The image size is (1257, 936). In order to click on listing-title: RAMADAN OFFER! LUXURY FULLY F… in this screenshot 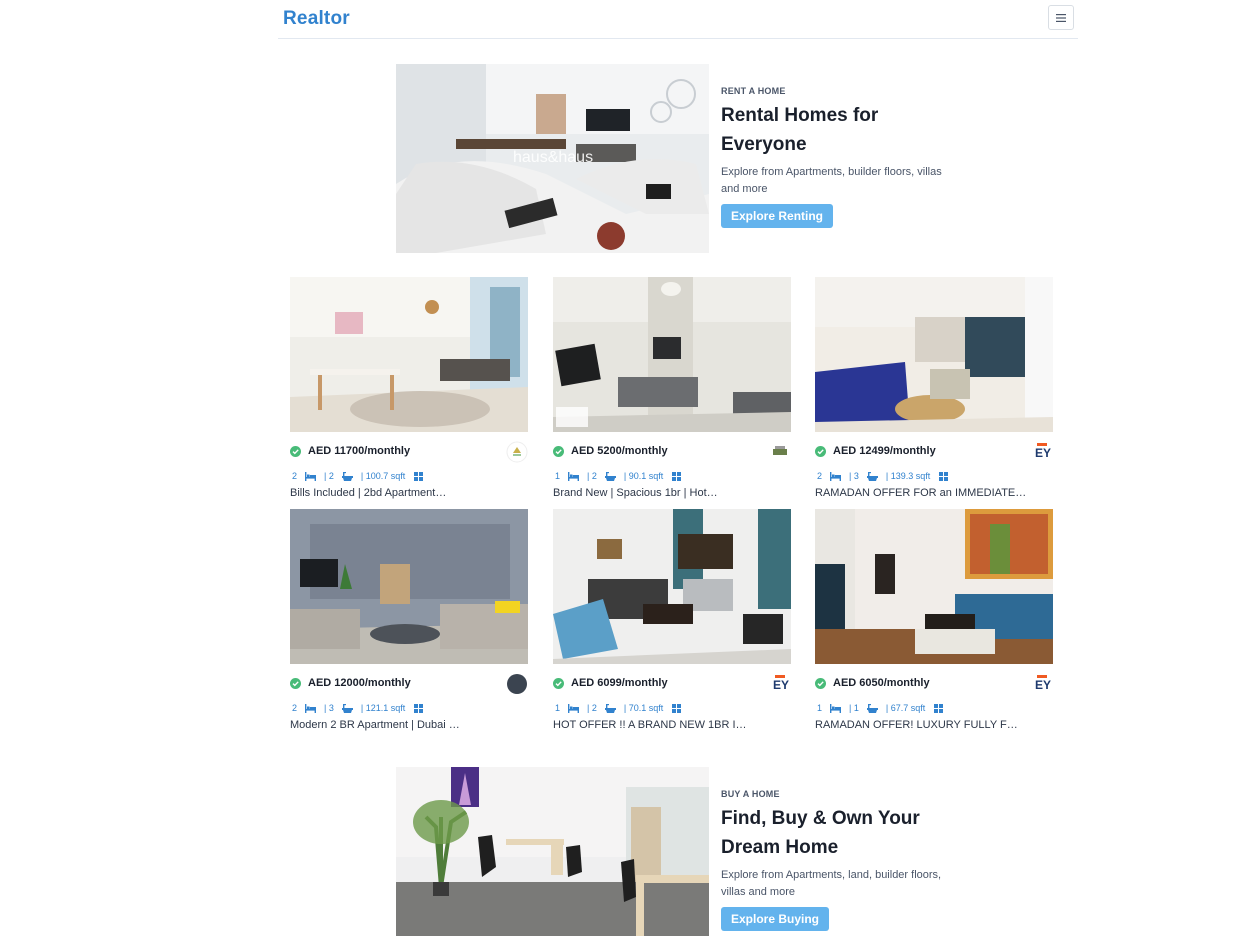, I will do `click(934, 725)`.